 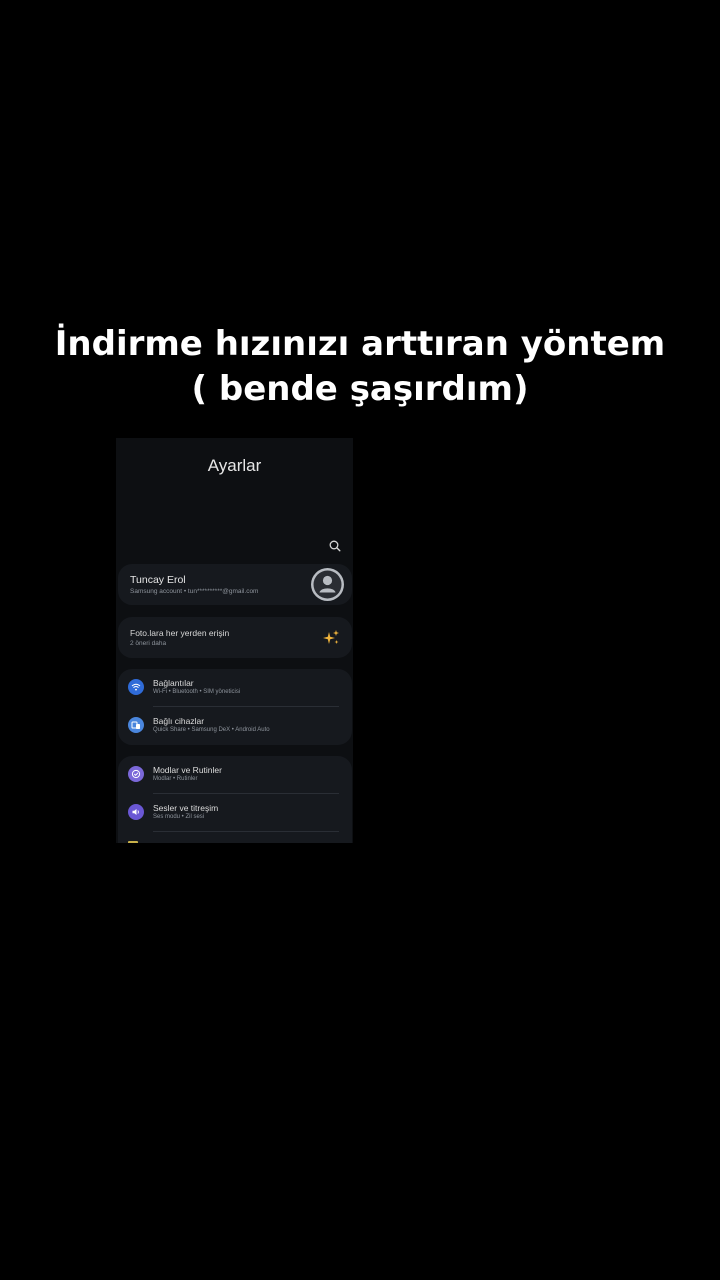 What do you see at coordinates (133, 842) in the screenshot?
I see `next-item-icon-peek` at bounding box center [133, 842].